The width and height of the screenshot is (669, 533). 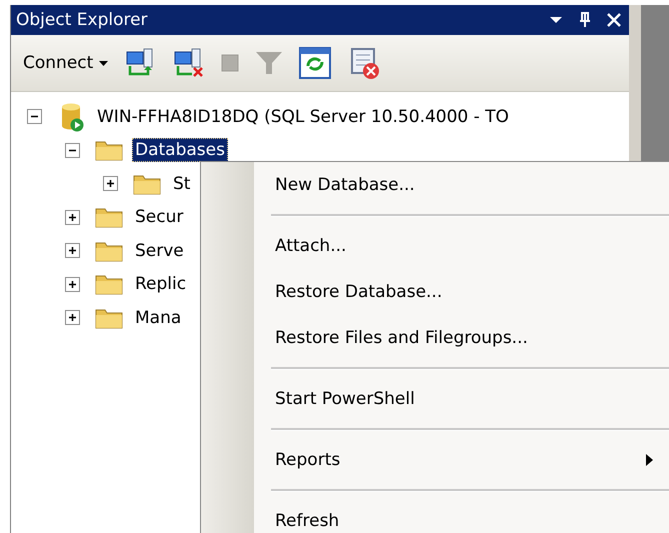 What do you see at coordinates (435, 515) in the screenshot?
I see `menu-item: Refresh` at bounding box center [435, 515].